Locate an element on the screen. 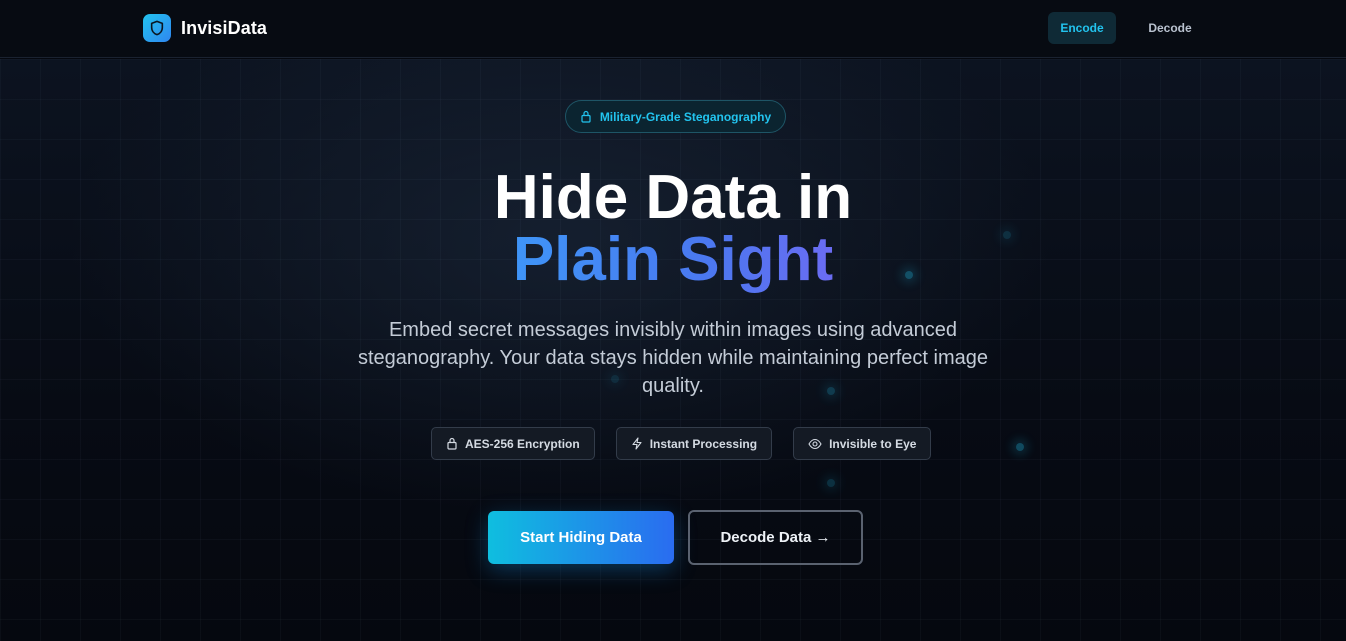  nav-links: Encode Decode is located at coordinates (1125, 28).